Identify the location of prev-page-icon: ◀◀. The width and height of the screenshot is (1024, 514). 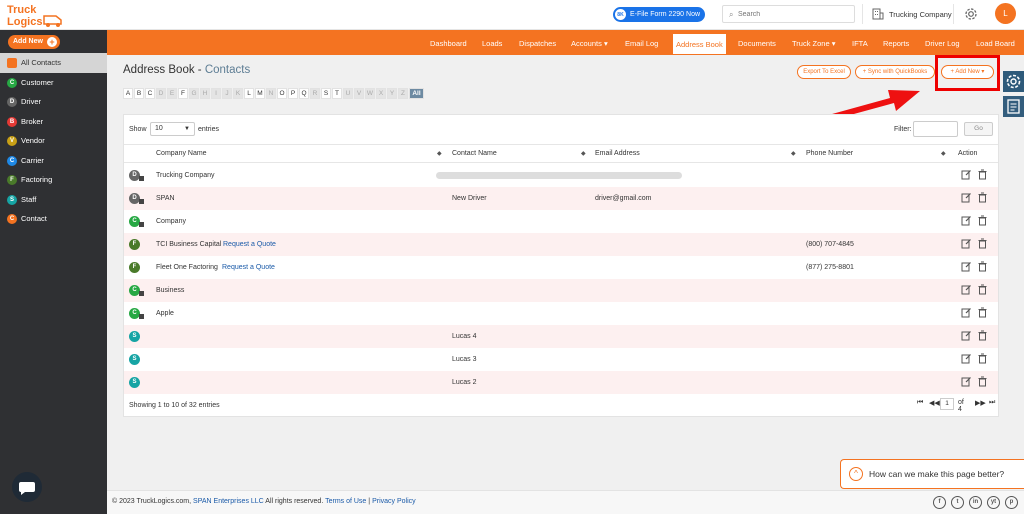
(934, 403).